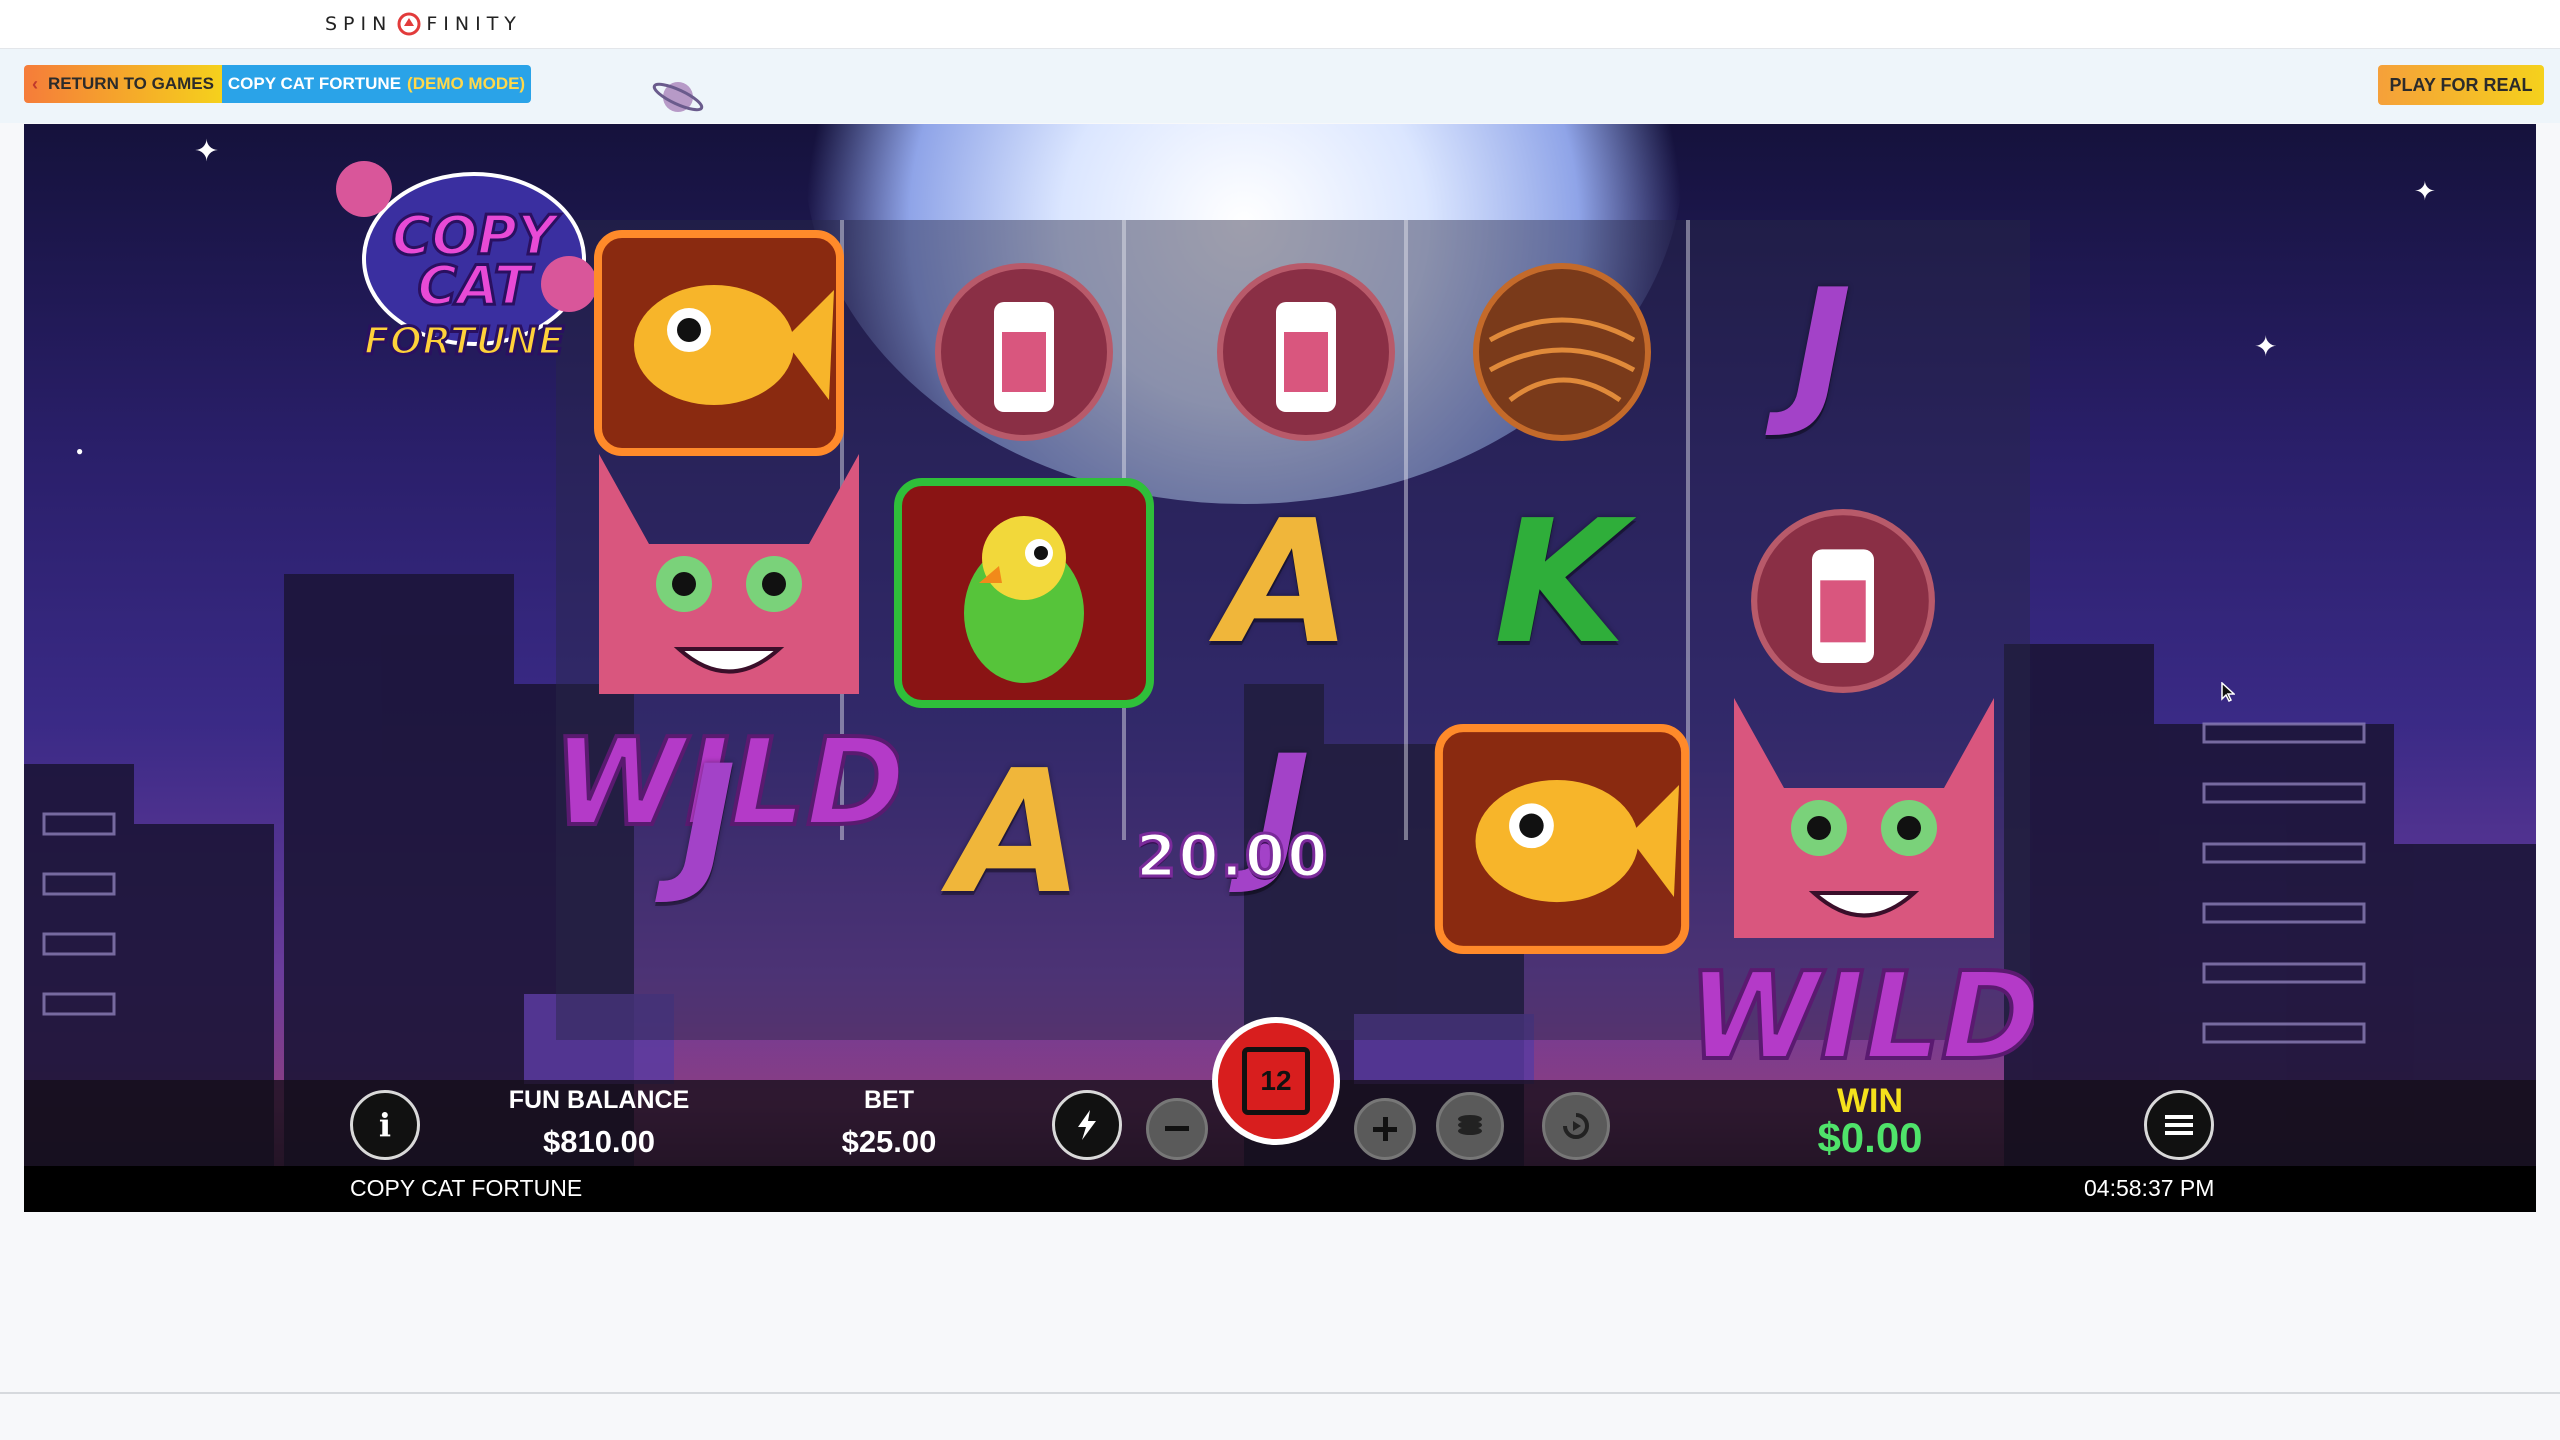 This screenshot has height=1440, width=2560. I want to click on game-name-footer: COPY CAT FORTUNE, so click(466, 1188).